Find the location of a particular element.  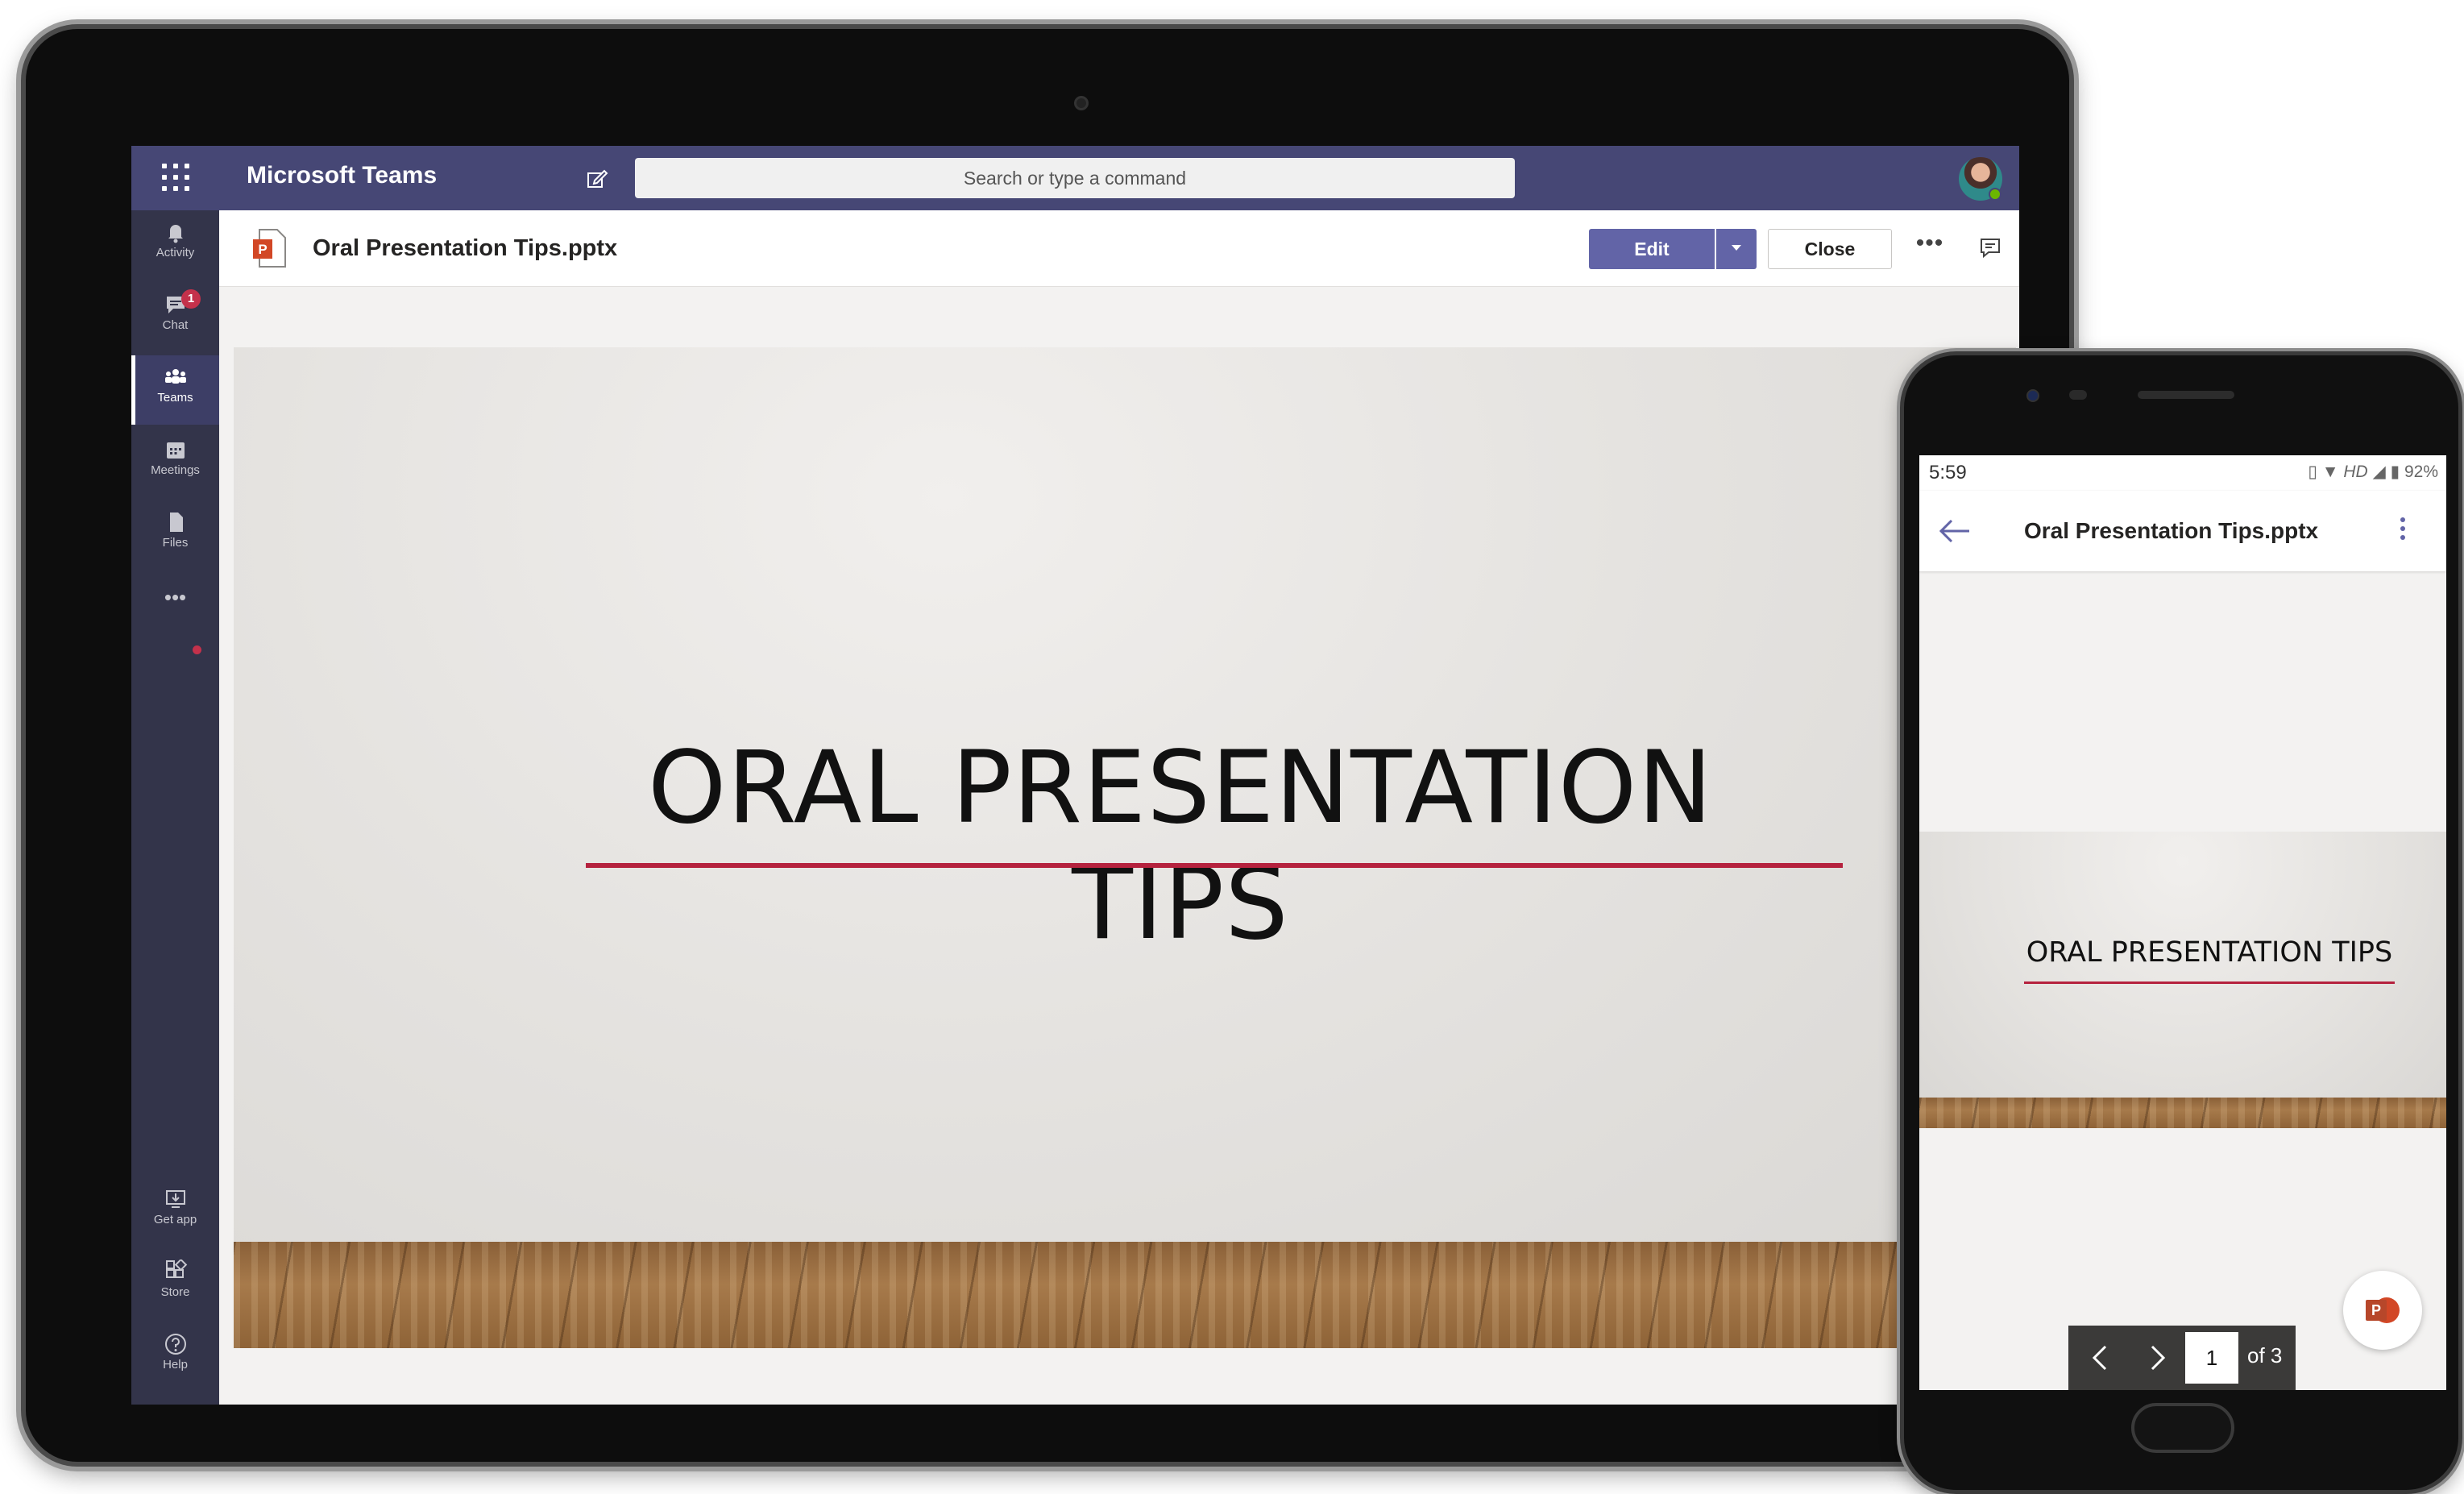

rail-item-get-app: Get app is located at coordinates (175, 1212).